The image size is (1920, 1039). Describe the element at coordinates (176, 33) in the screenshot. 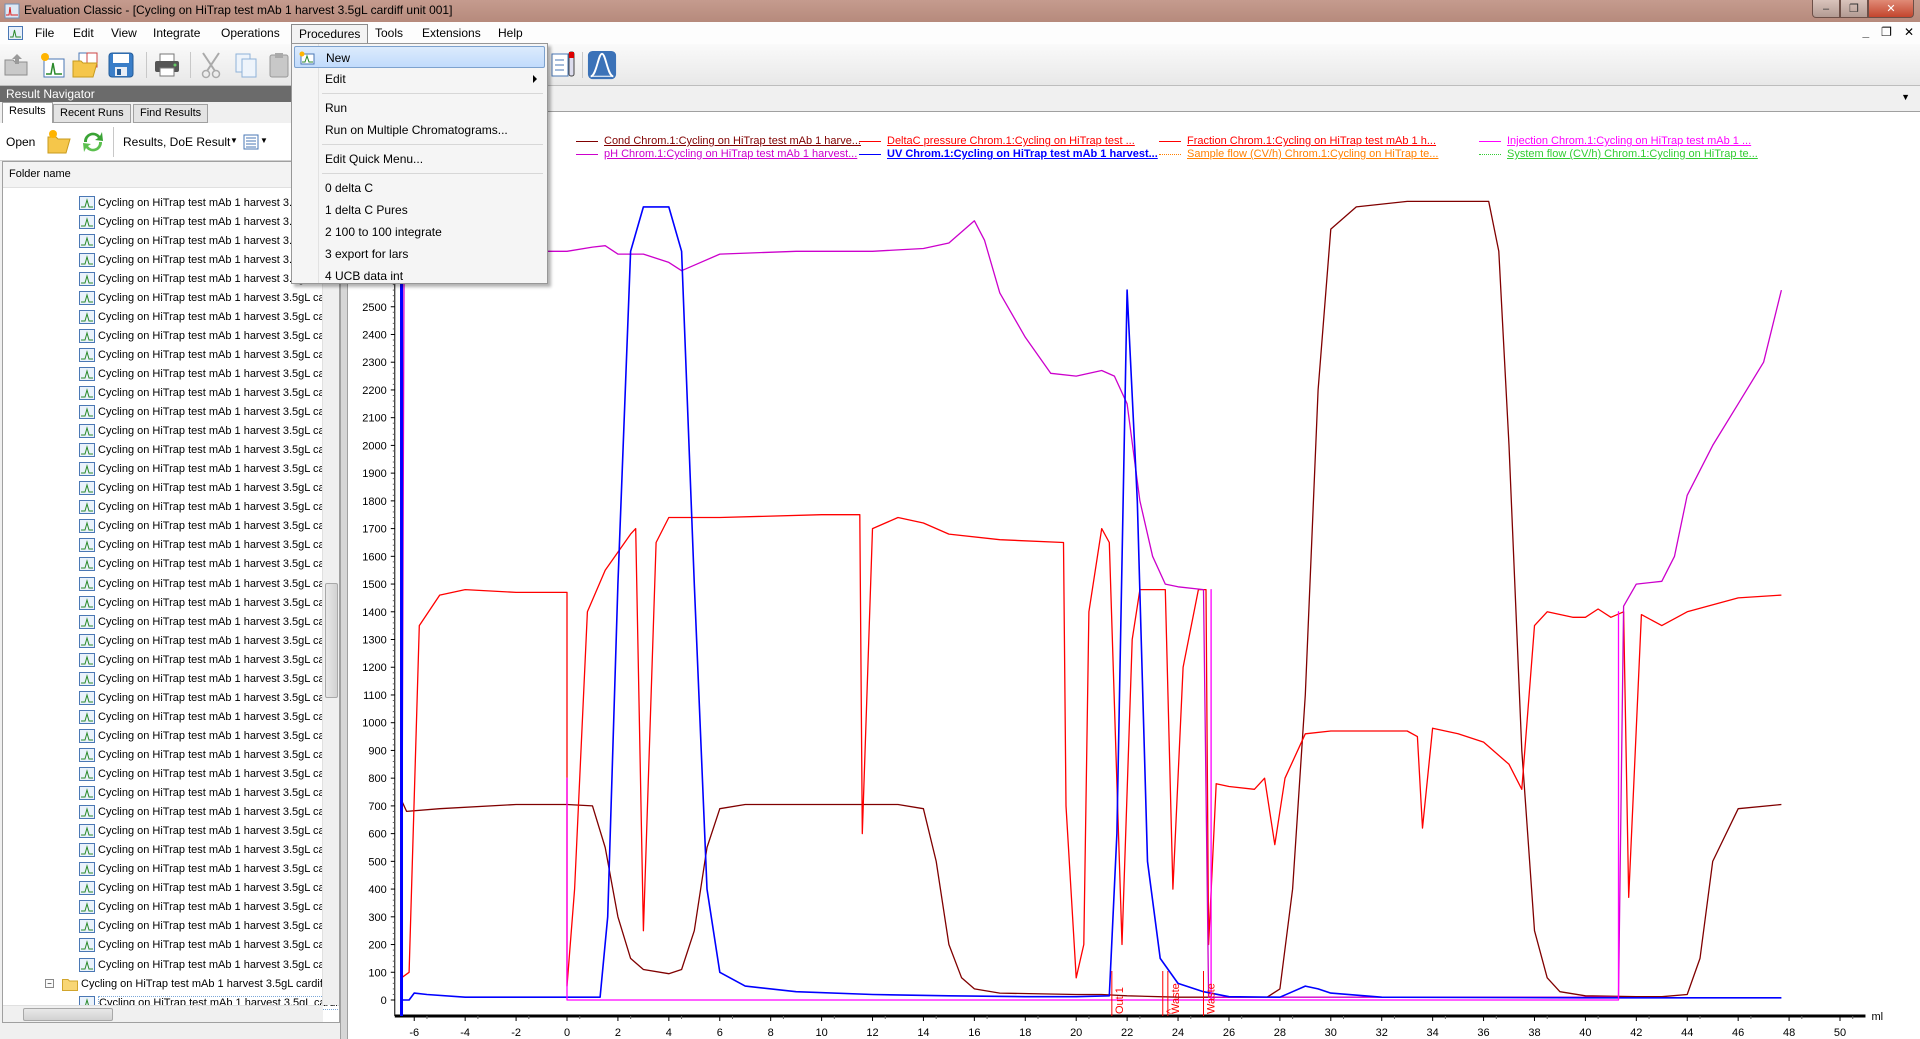

I see `menu-integrate: Integrate` at that location.